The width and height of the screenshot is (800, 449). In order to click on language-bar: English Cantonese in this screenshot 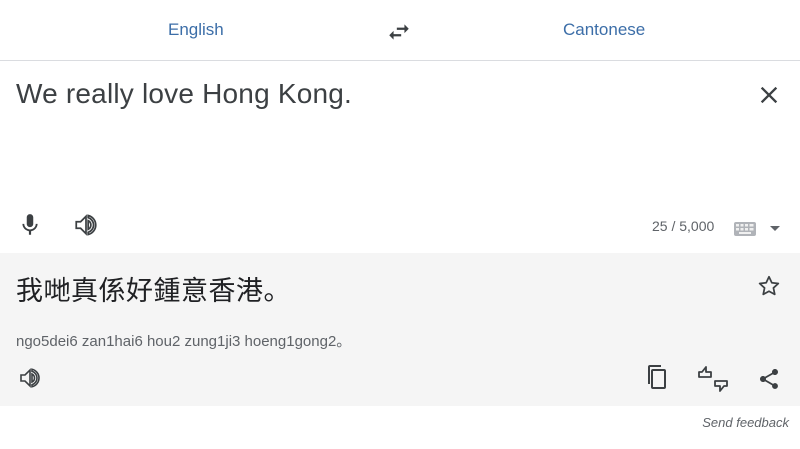, I will do `click(400, 30)`.